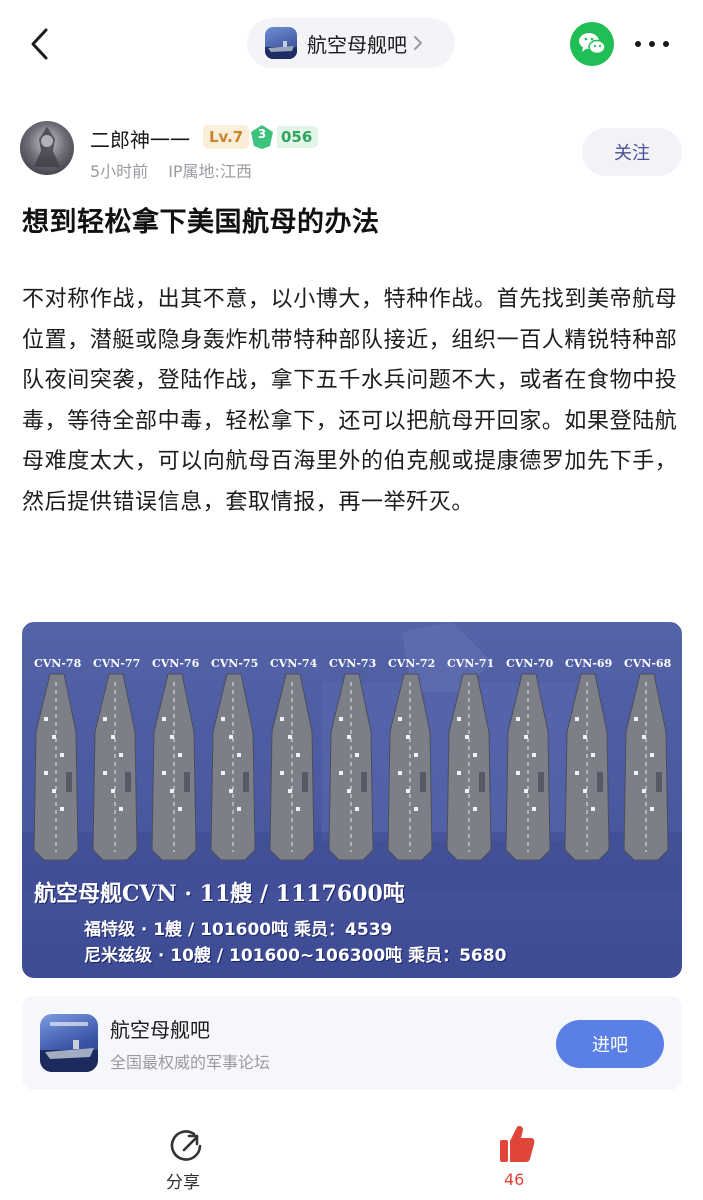 This screenshot has height=1200, width=703. I want to click on ship-label-cvn-68: CVN-68, so click(648, 663).